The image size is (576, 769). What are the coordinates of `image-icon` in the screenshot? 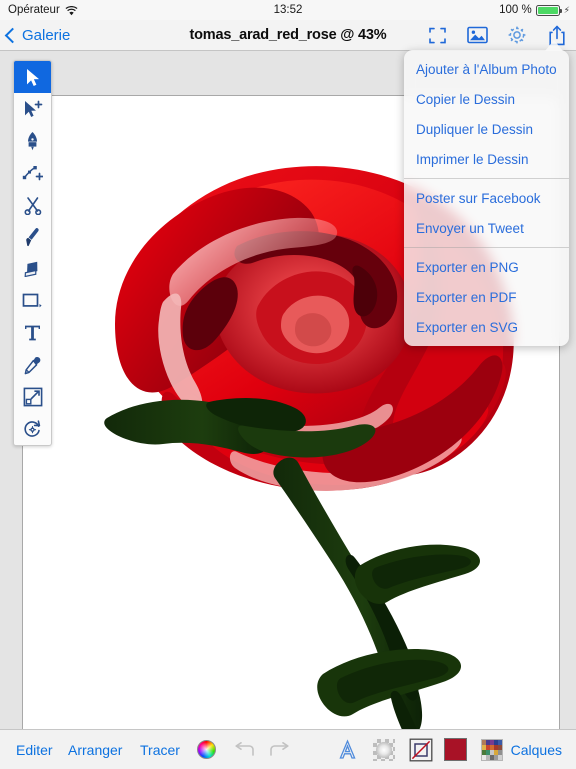 It's located at (477, 35).